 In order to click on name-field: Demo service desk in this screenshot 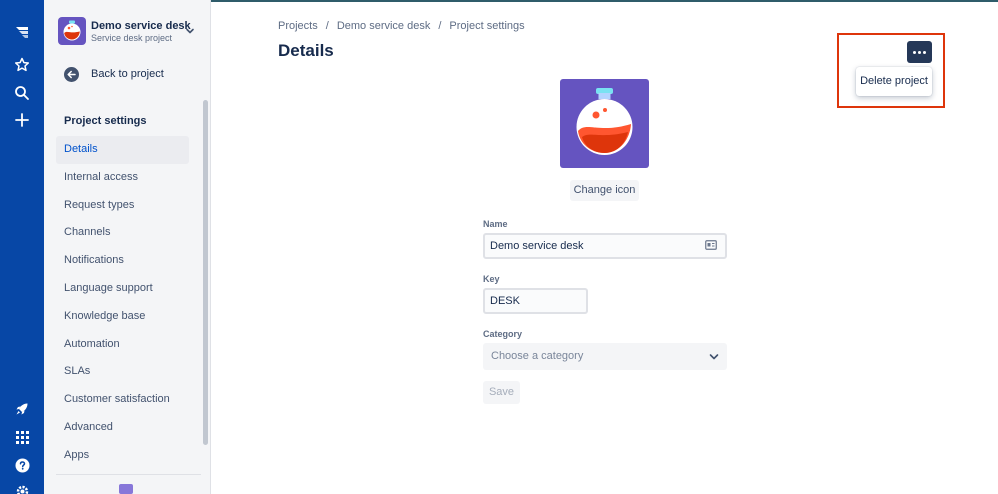, I will do `click(605, 246)`.